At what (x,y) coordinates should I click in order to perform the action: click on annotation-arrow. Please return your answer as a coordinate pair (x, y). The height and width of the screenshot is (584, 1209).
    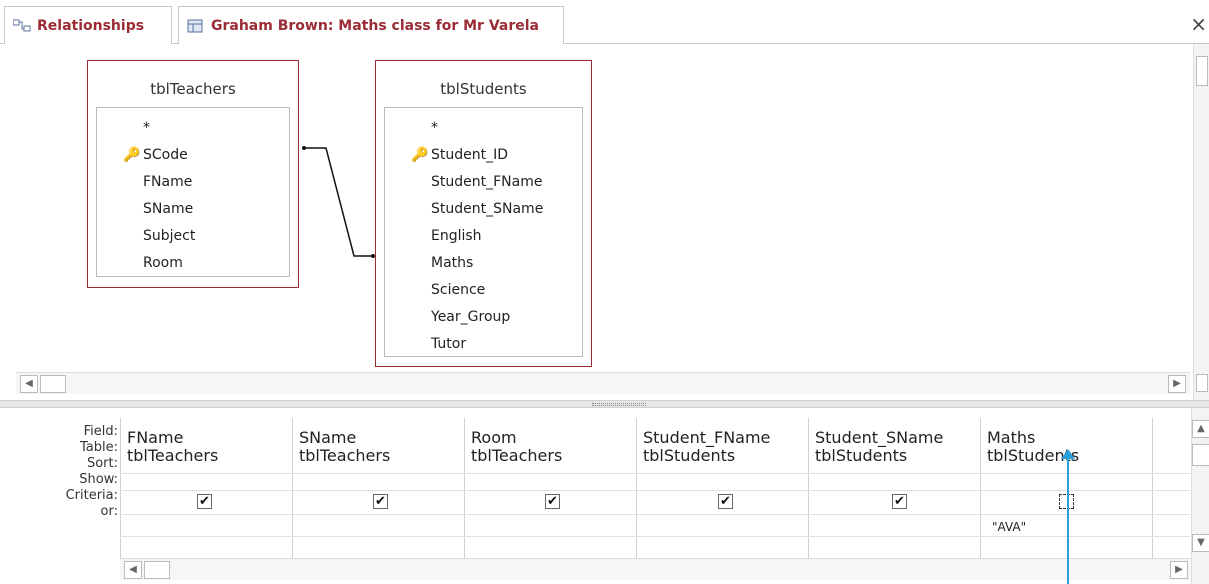
    Looking at the image, I should click on (1068, 519).